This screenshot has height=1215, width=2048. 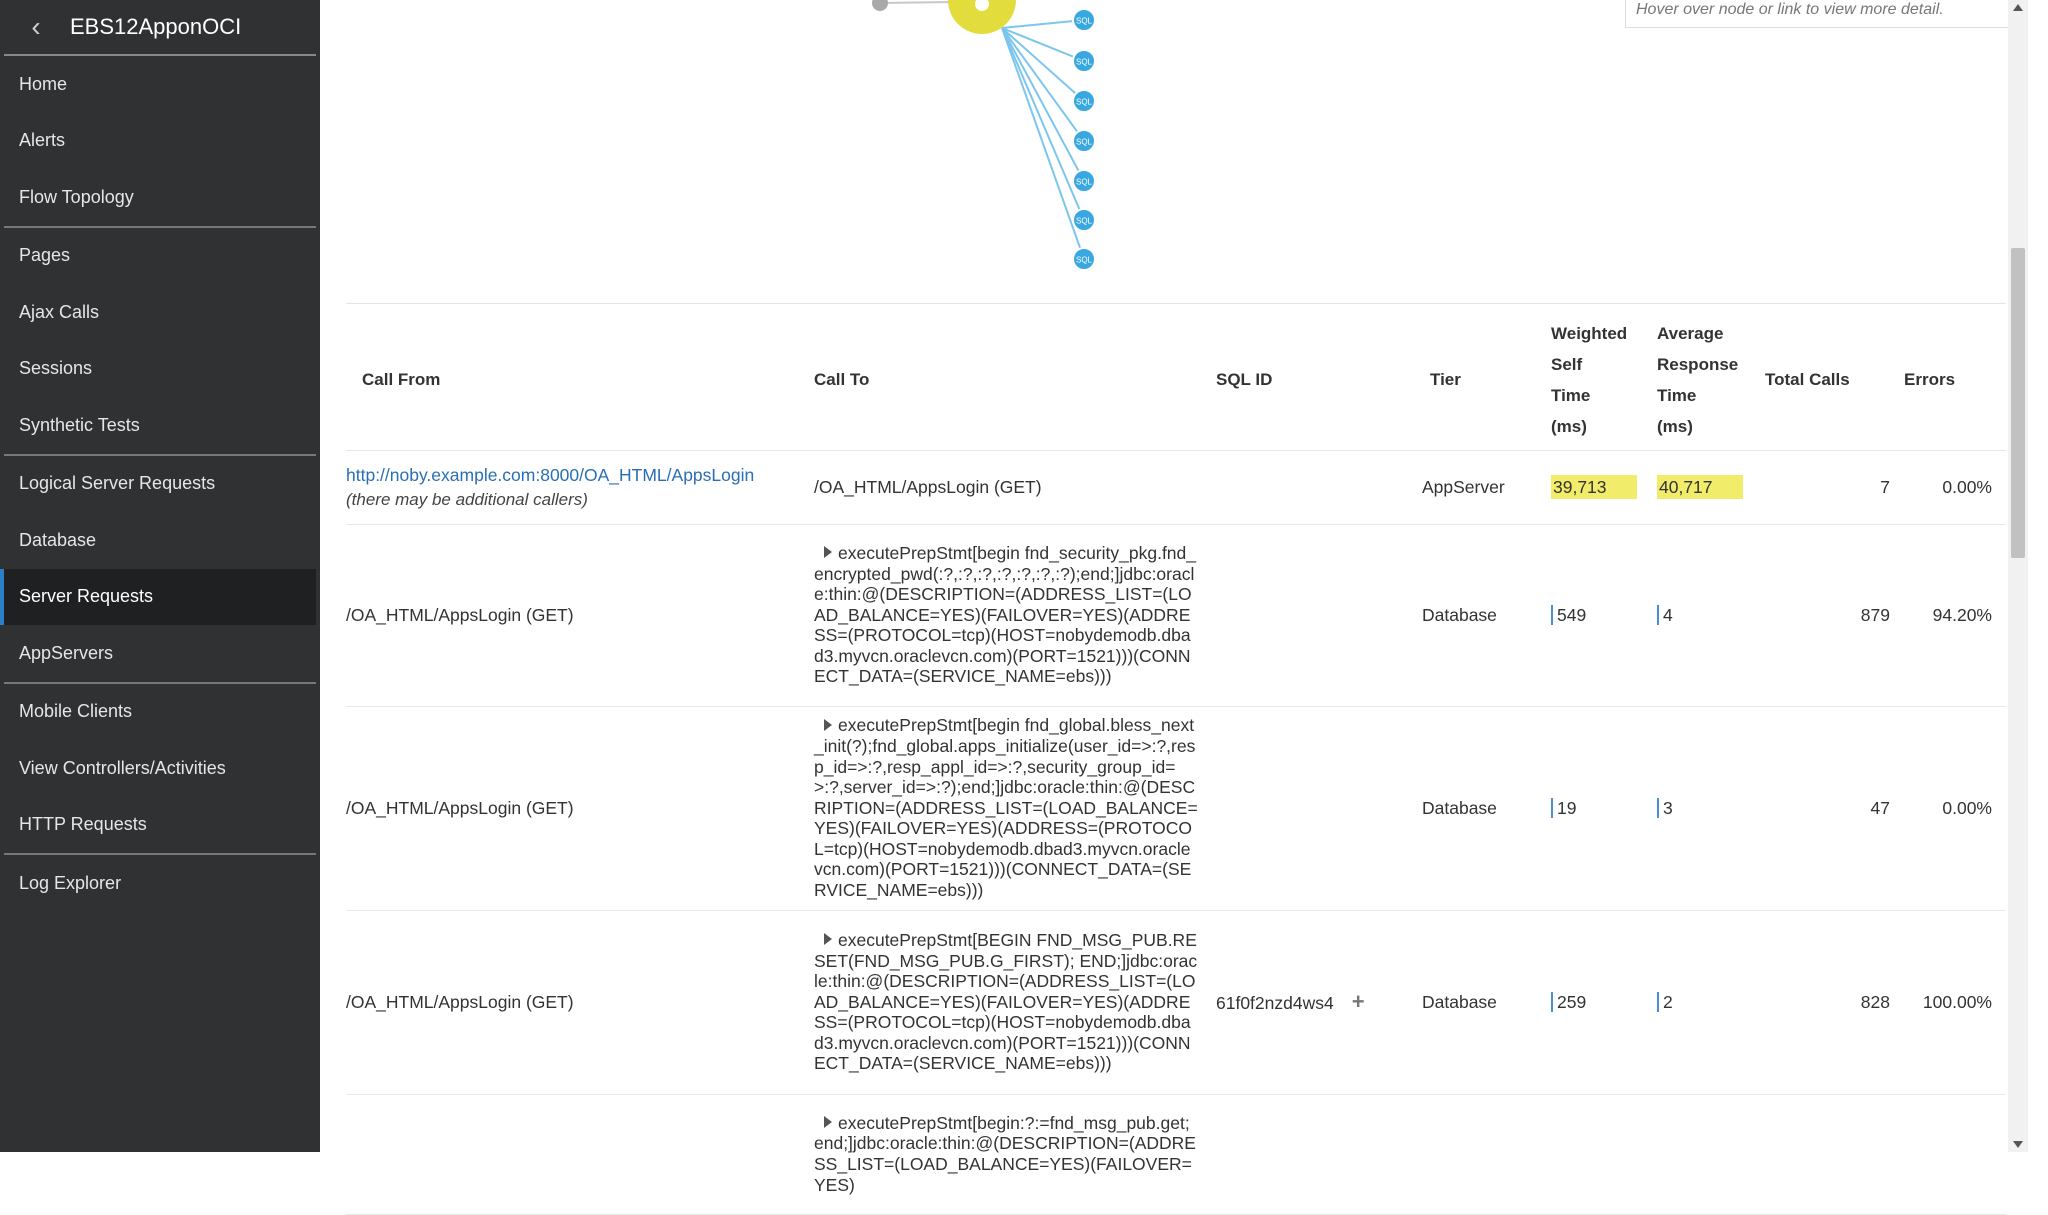 I want to click on topology-node-caller, so click(x=880, y=5).